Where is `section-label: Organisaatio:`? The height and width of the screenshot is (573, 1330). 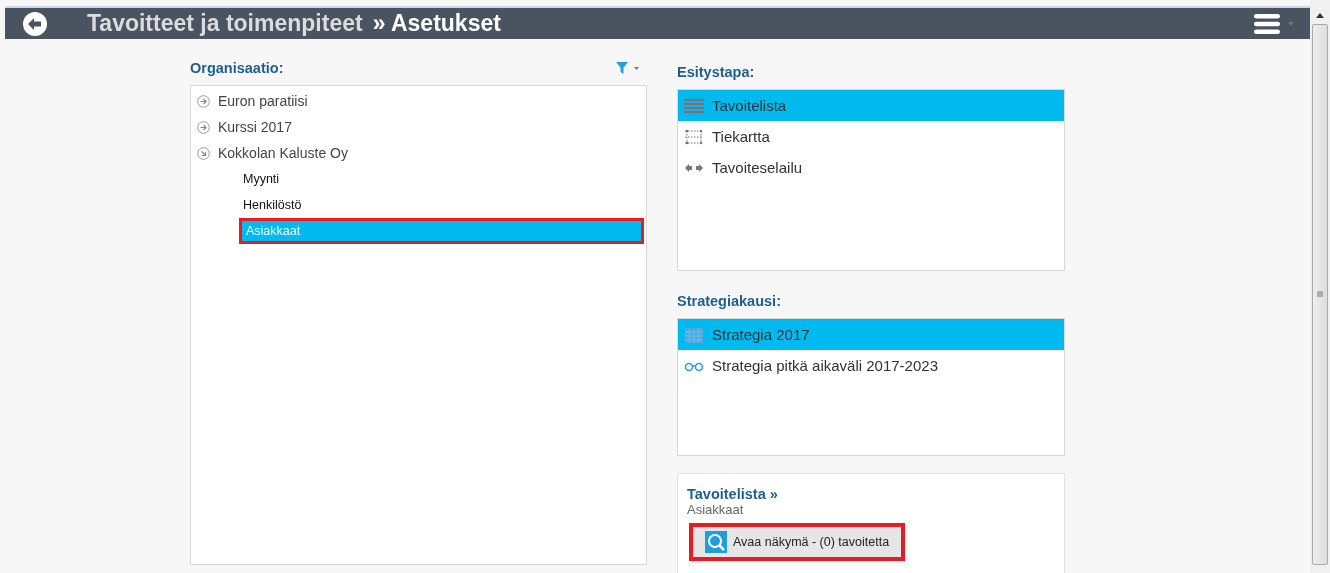 section-label: Organisaatio: is located at coordinates (237, 68).